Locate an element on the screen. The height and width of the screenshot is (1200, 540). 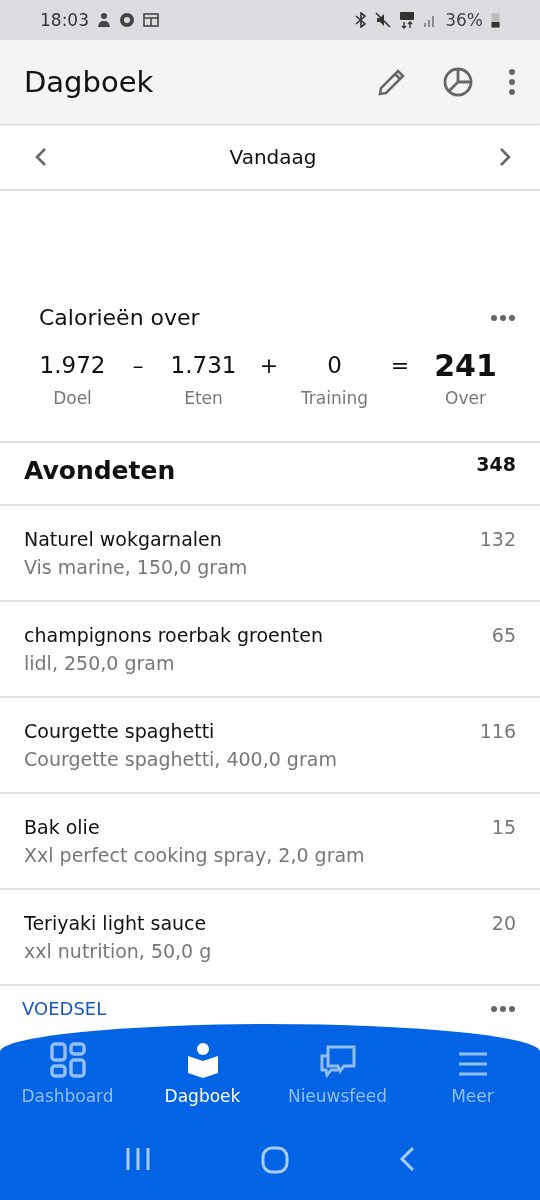
food-name: Bak olie is located at coordinates (194, 827).